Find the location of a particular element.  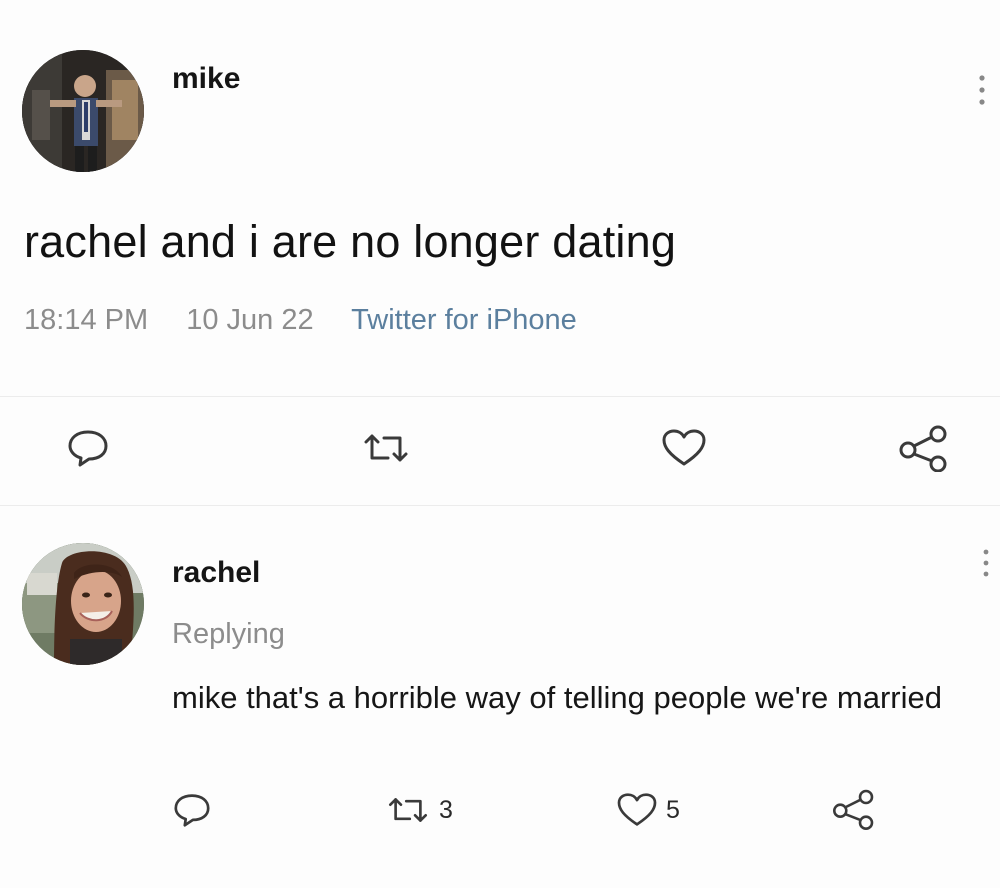

reply-like-button: 5 is located at coordinates (648, 810).